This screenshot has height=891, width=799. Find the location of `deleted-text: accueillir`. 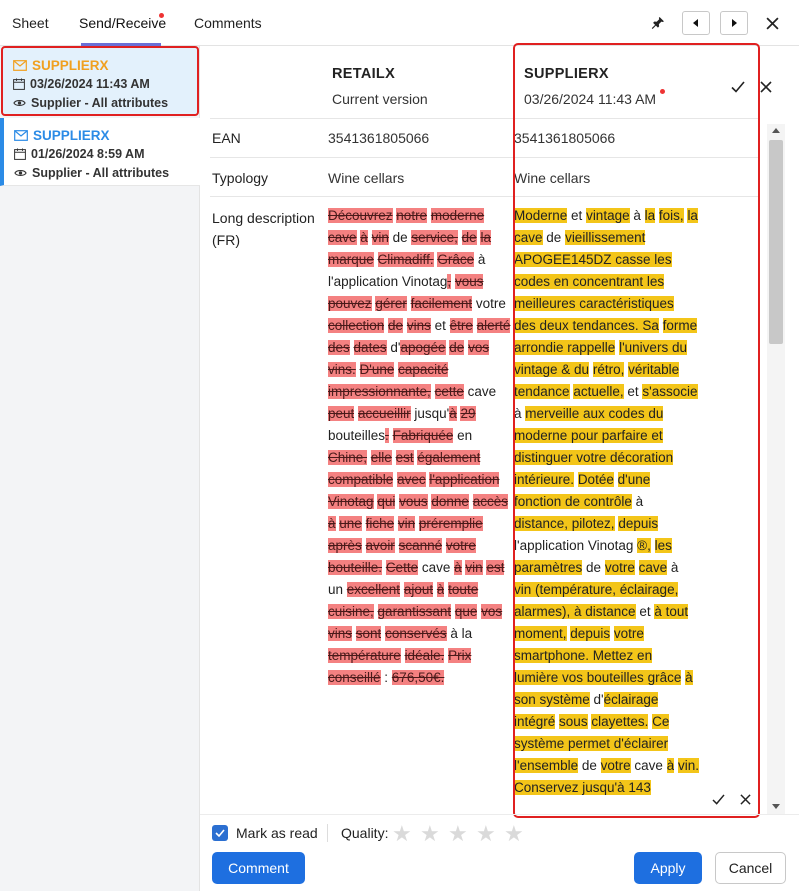

deleted-text: accueillir is located at coordinates (384, 413).